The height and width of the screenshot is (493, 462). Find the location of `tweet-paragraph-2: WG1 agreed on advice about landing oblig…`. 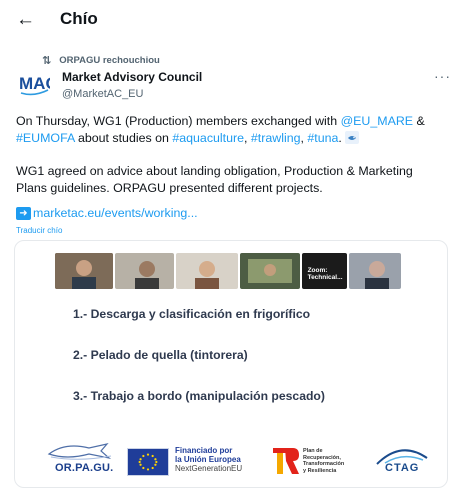

tweet-paragraph-2: WG1 agreed on advice about landing oblig… is located at coordinates (214, 179).